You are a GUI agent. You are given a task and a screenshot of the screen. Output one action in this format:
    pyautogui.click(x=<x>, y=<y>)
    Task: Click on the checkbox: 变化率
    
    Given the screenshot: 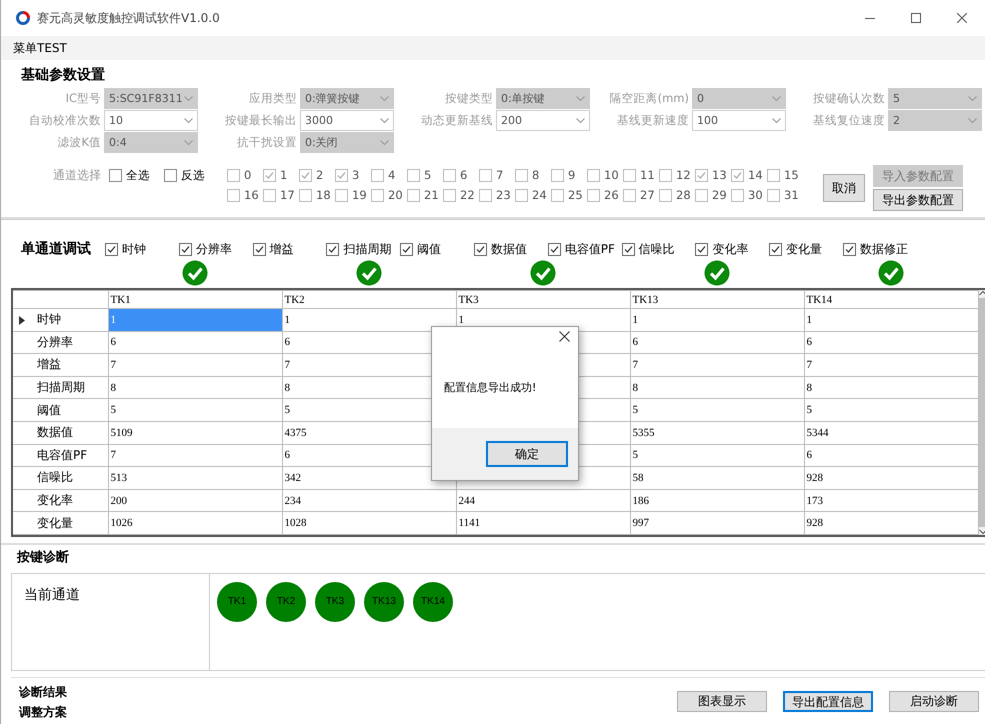 What is the action you would take?
    pyautogui.click(x=732, y=249)
    